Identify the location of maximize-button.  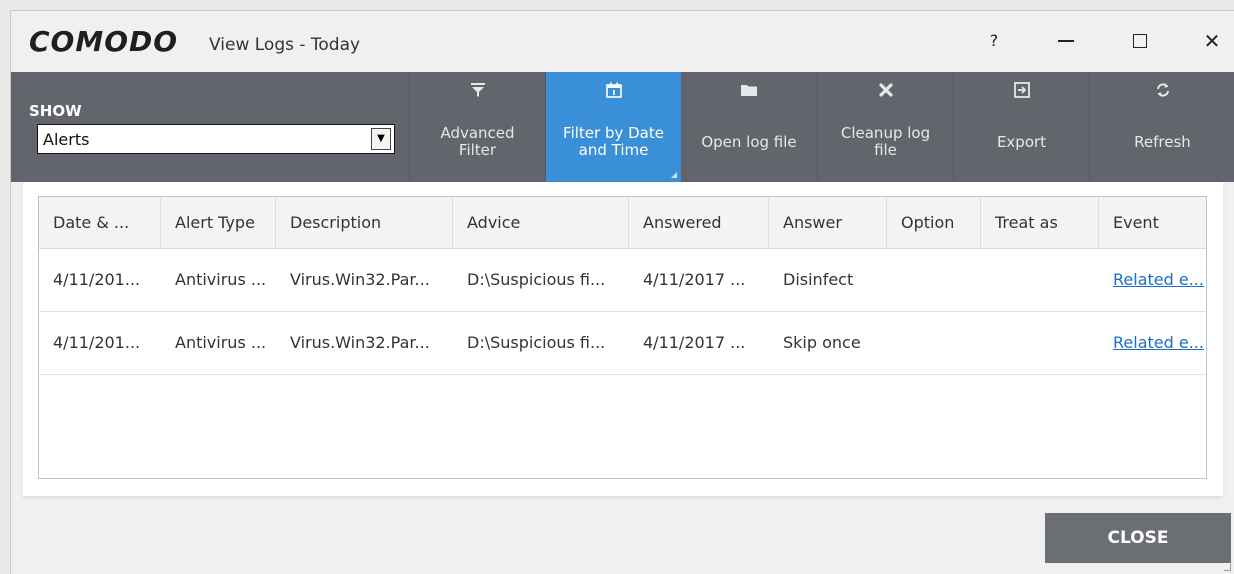
(1140, 41).